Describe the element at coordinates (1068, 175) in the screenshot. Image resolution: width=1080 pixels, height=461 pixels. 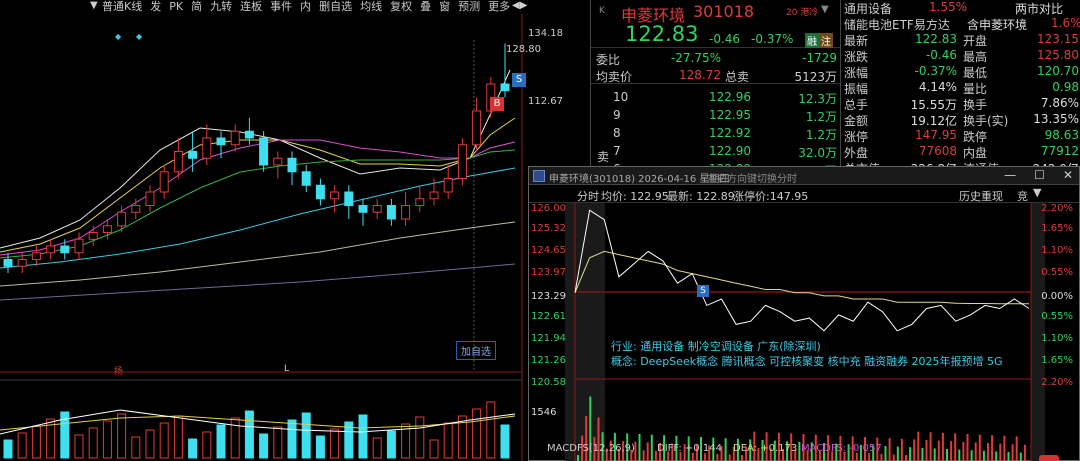
I see `close-icon: ✕` at that location.